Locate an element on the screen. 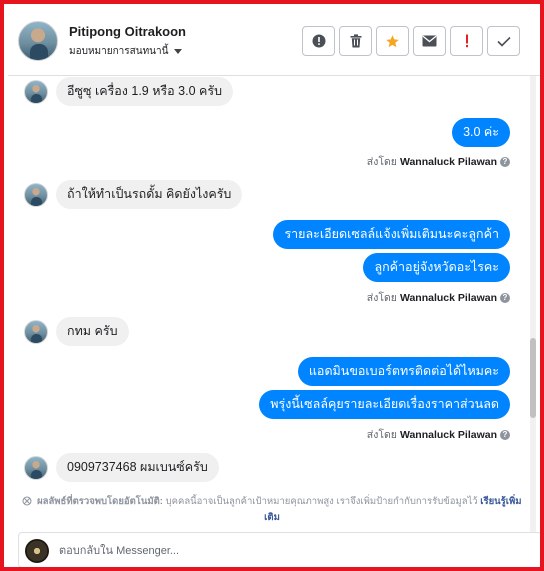  scrollbar-track is located at coordinates (533, 304).